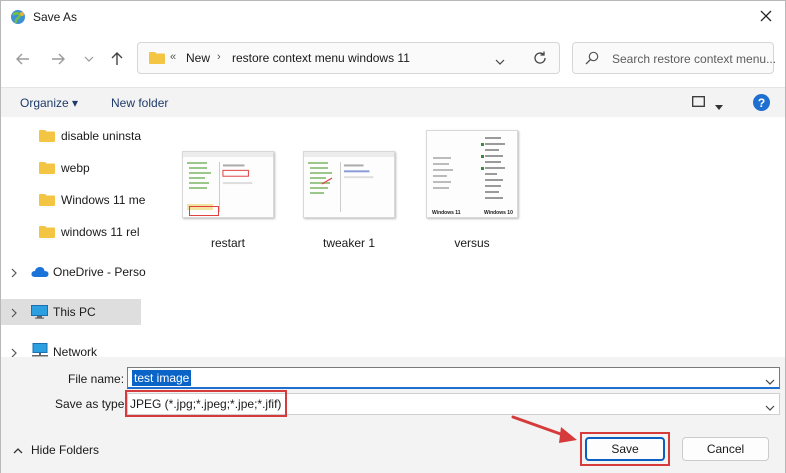 This screenshot has width=786, height=473. I want to click on file-item-tweaker: tweaker 1, so click(349, 190).